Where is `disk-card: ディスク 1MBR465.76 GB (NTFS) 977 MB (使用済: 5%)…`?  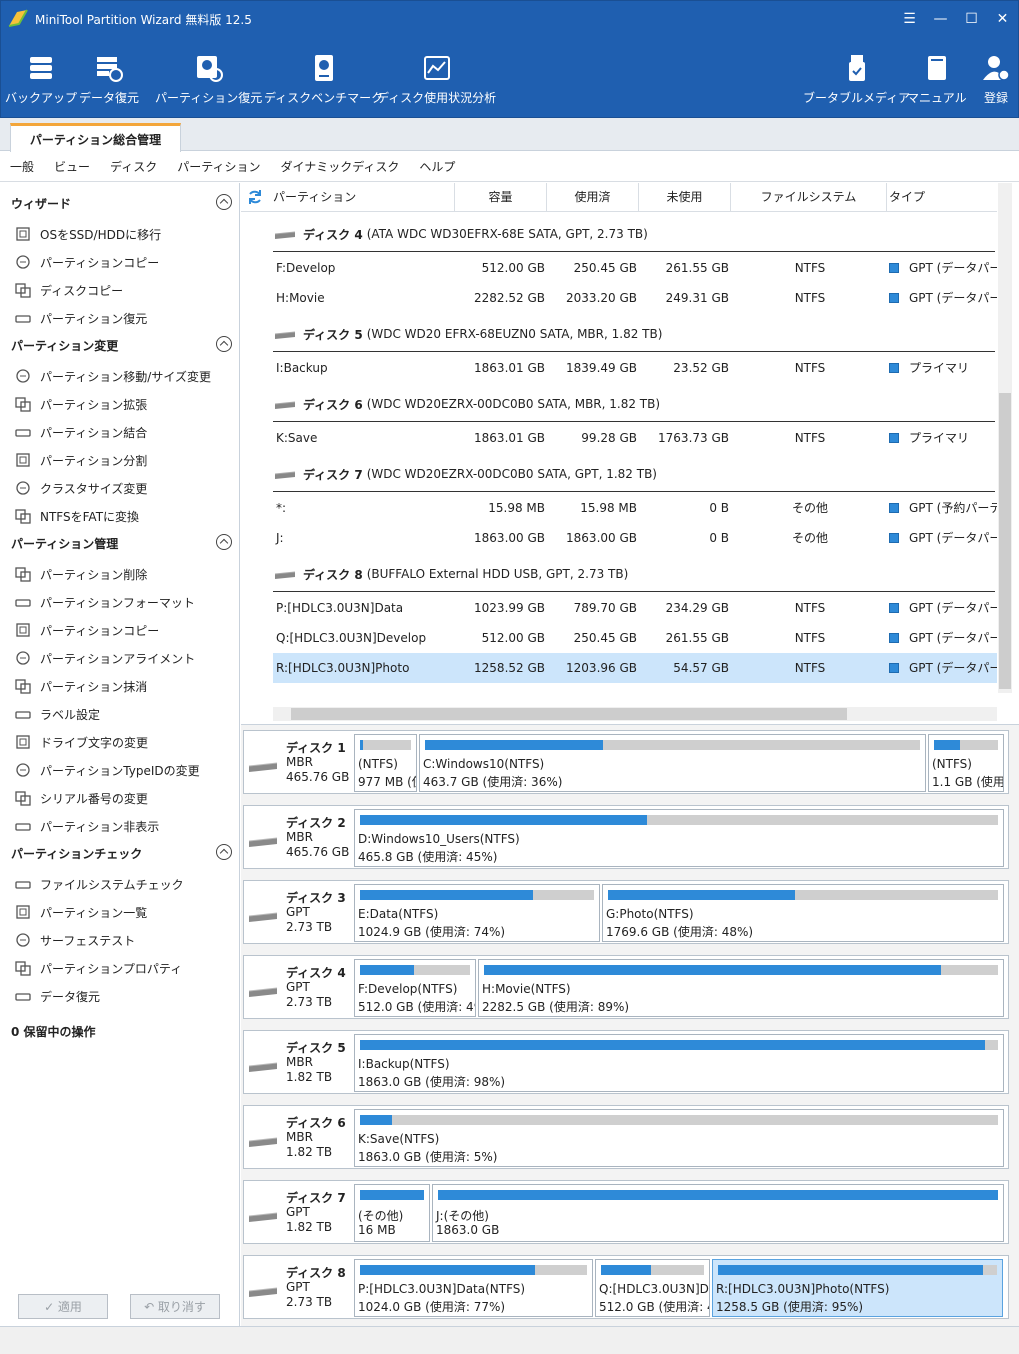
disk-card: ディスク 1MBR465.76 GB (NTFS) 977 MB (使用済: 5%)… is located at coordinates (626, 762).